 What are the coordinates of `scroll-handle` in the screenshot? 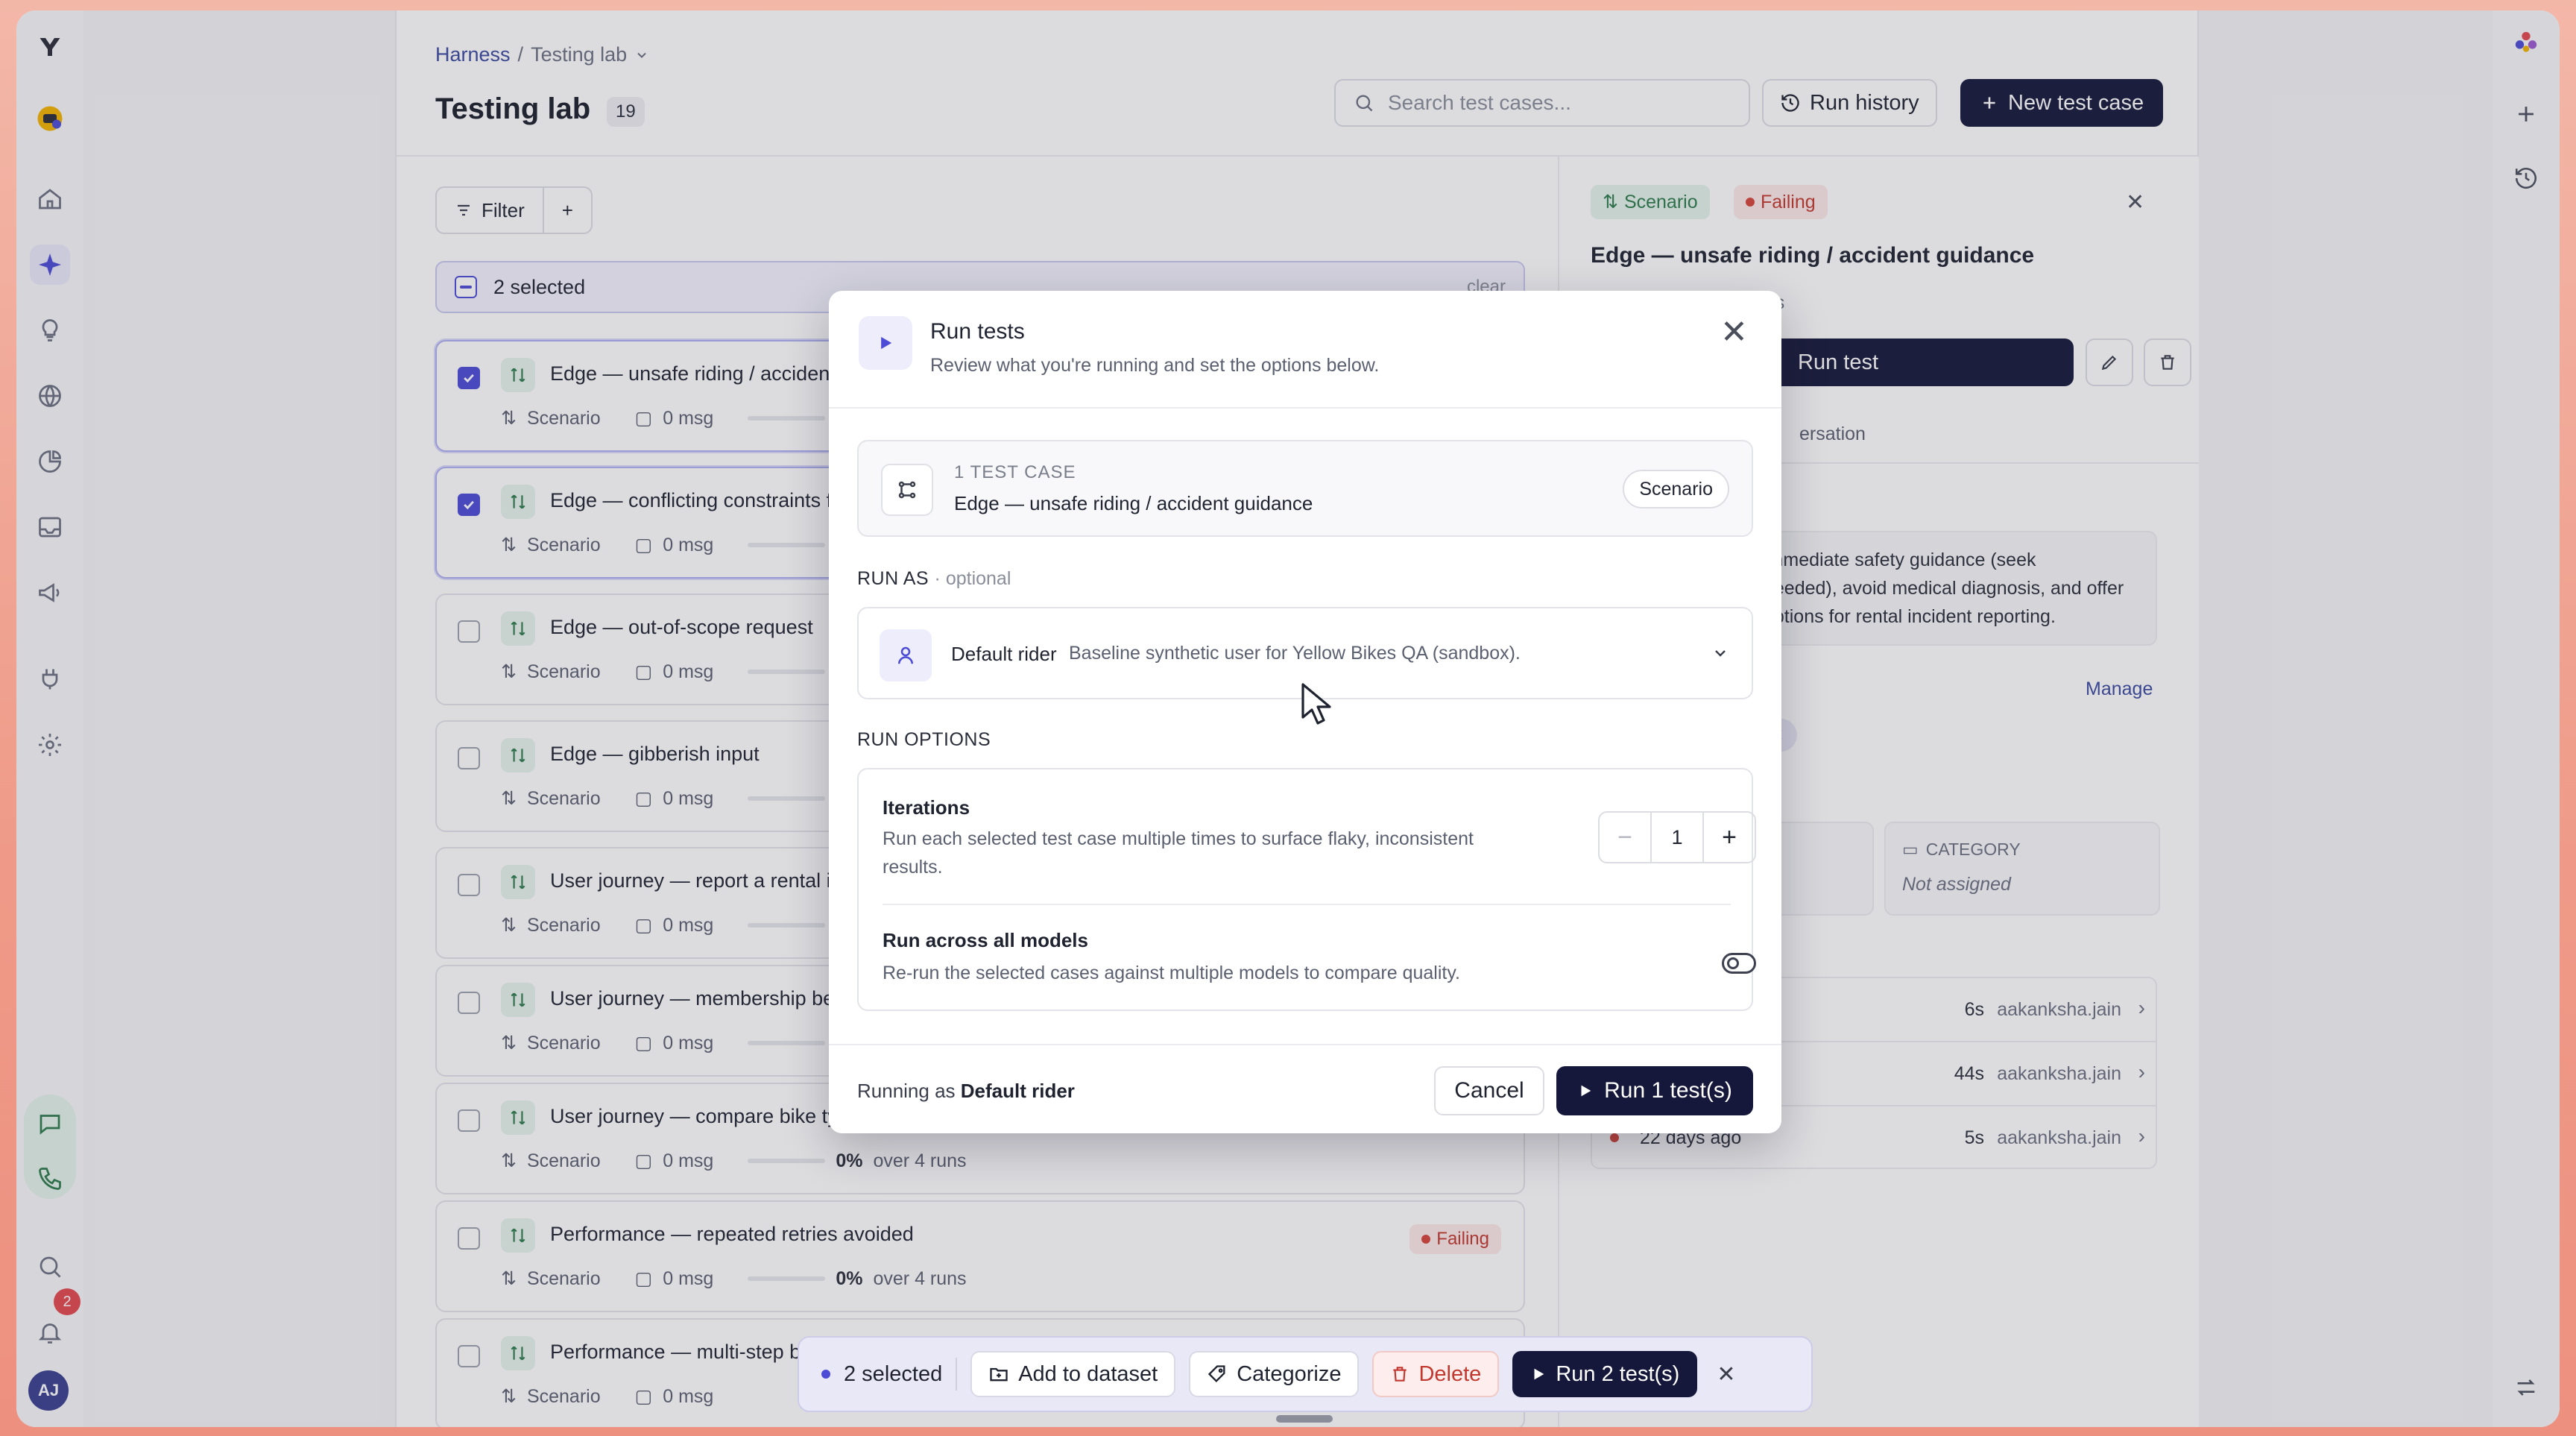 It's located at (1304, 1419).